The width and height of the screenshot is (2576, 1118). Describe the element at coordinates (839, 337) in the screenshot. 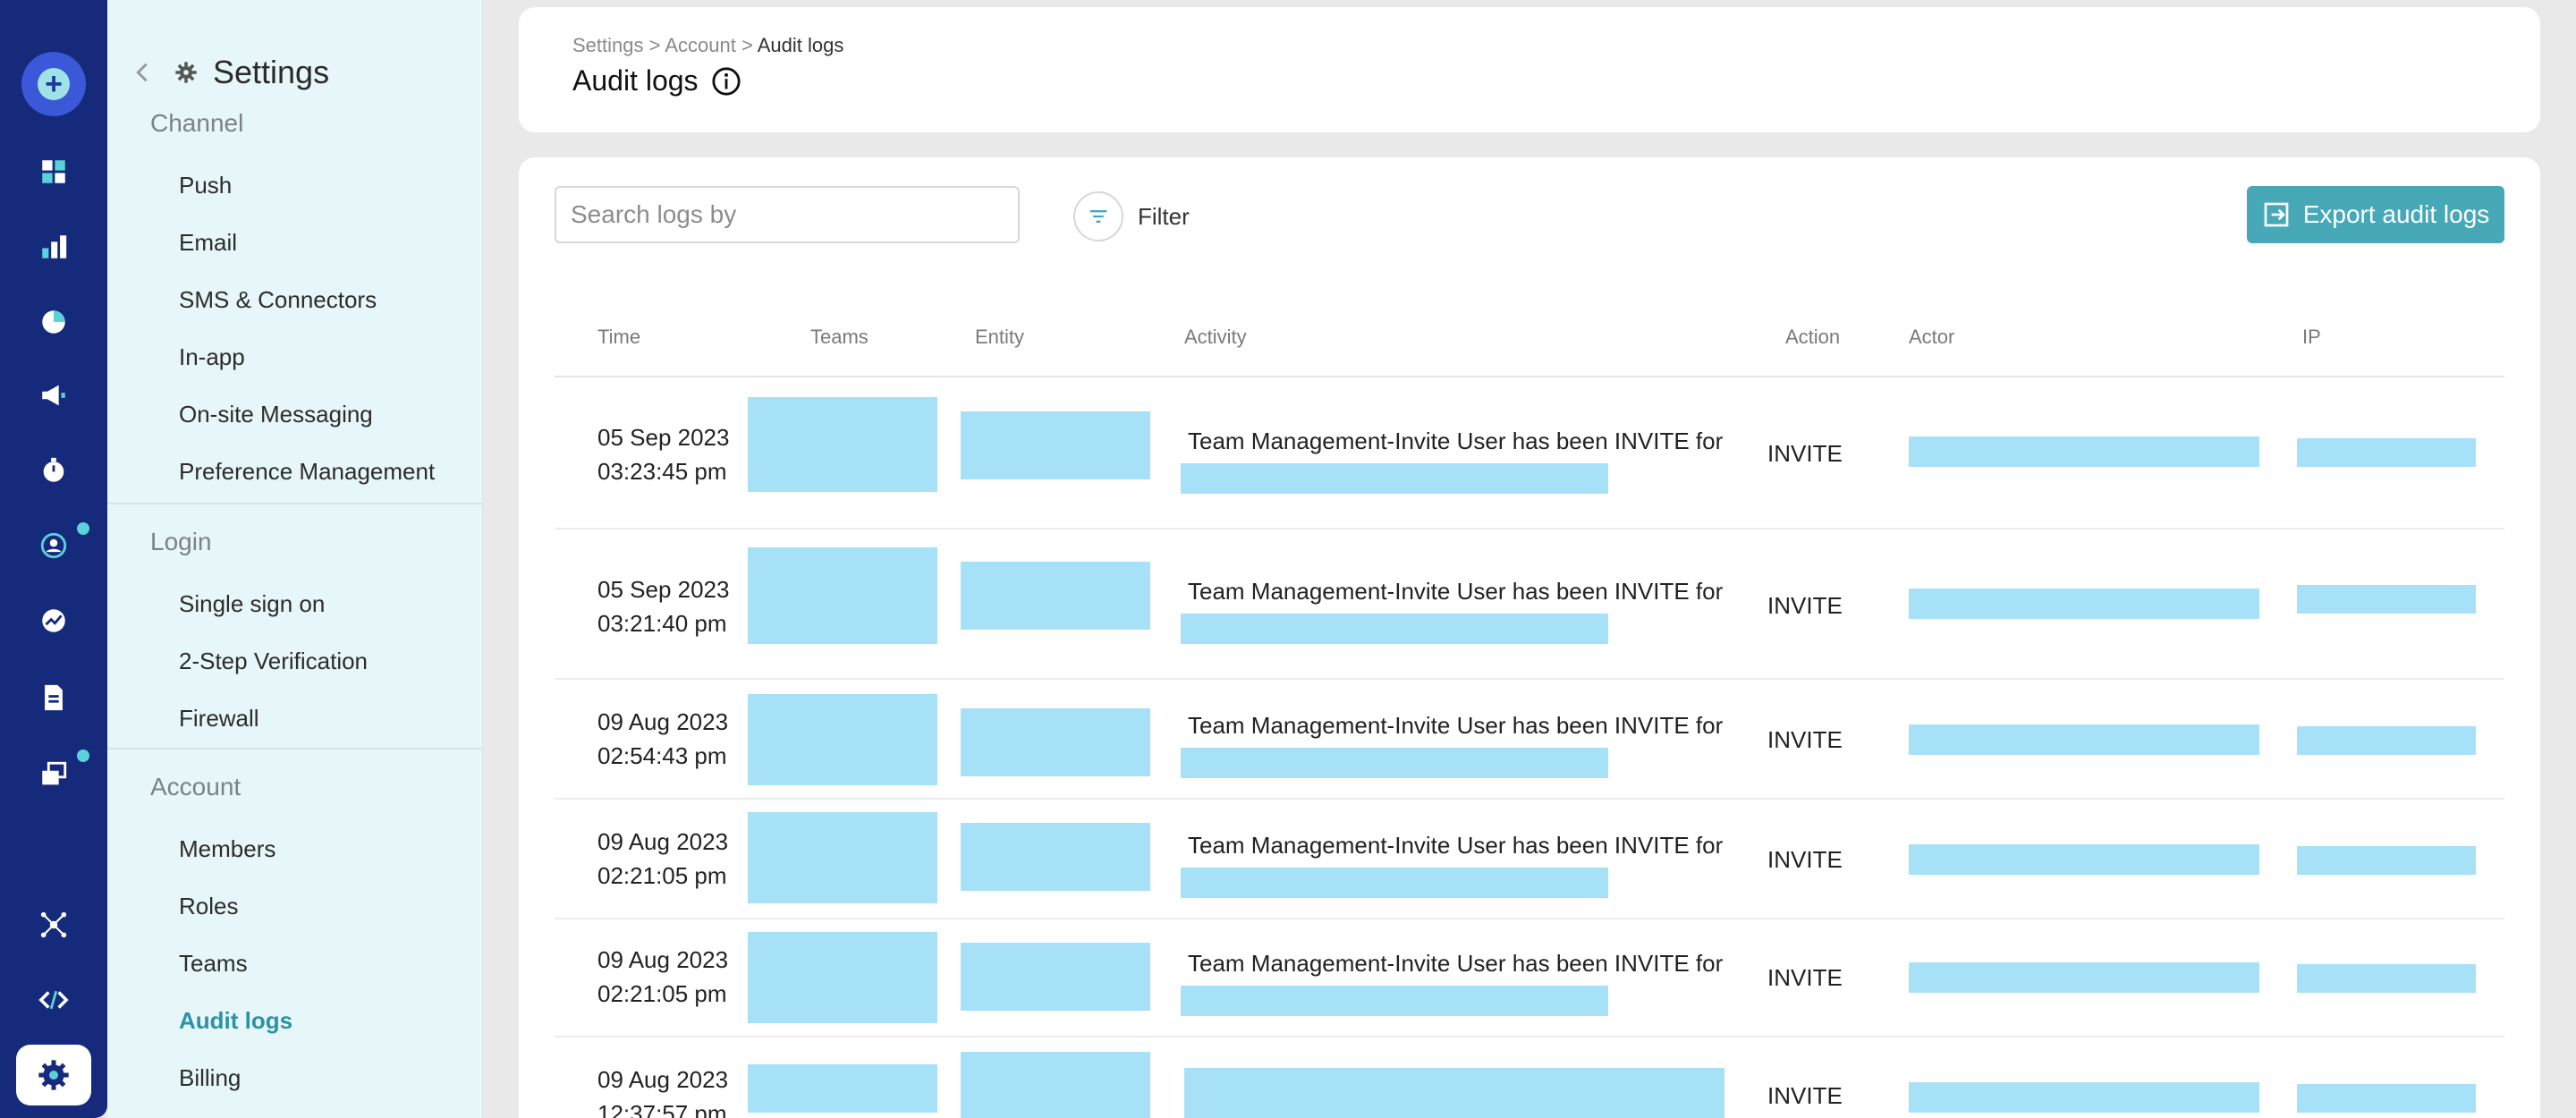

I see `column-header-teams: Teams` at that location.